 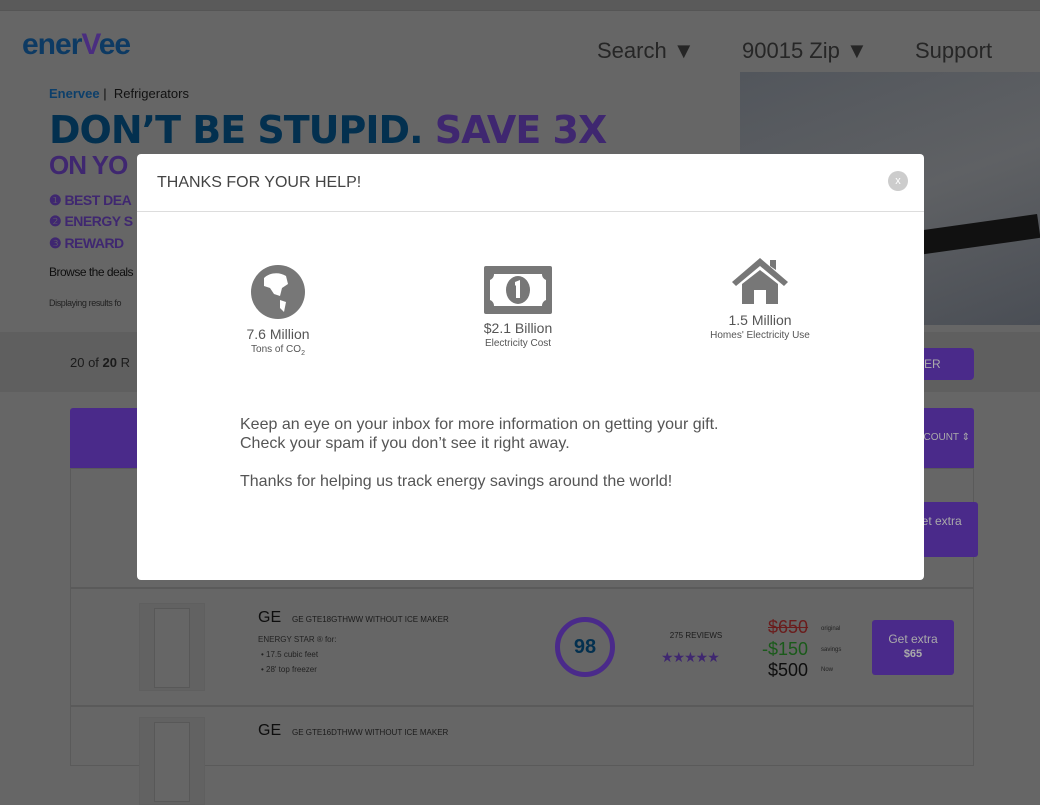 What do you see at coordinates (100, 362) in the screenshot?
I see `results-count: 20 of 20 R` at bounding box center [100, 362].